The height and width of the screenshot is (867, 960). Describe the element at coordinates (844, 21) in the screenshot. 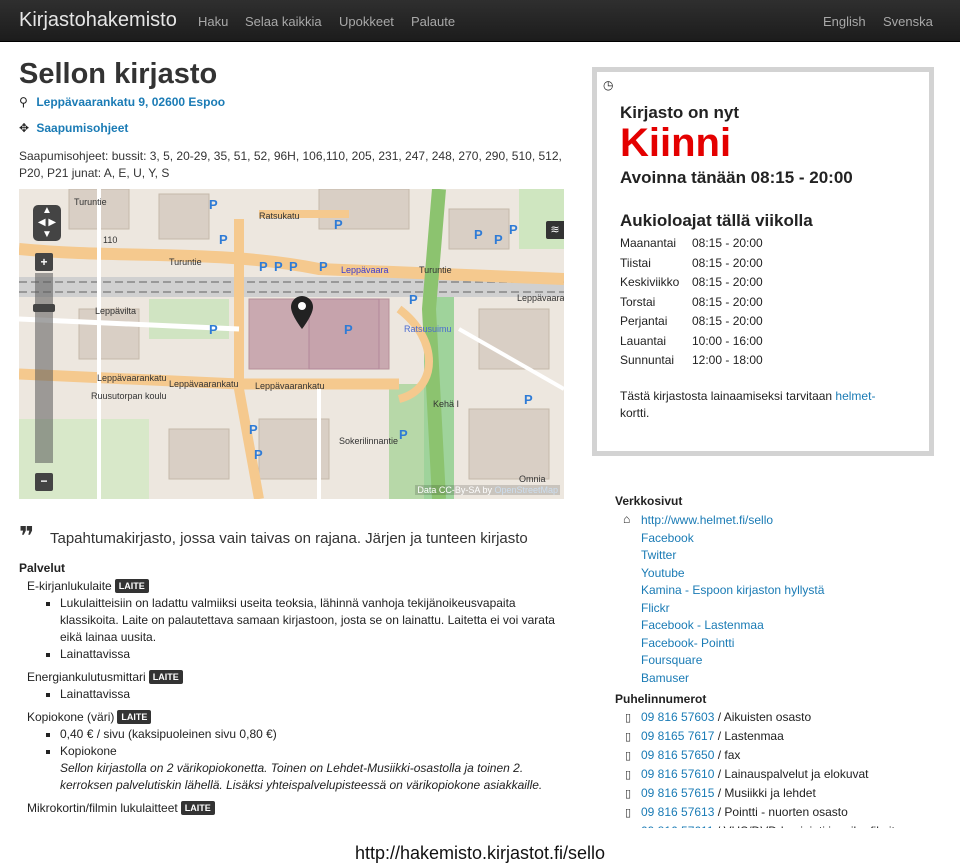

I see `nav-english: English` at that location.